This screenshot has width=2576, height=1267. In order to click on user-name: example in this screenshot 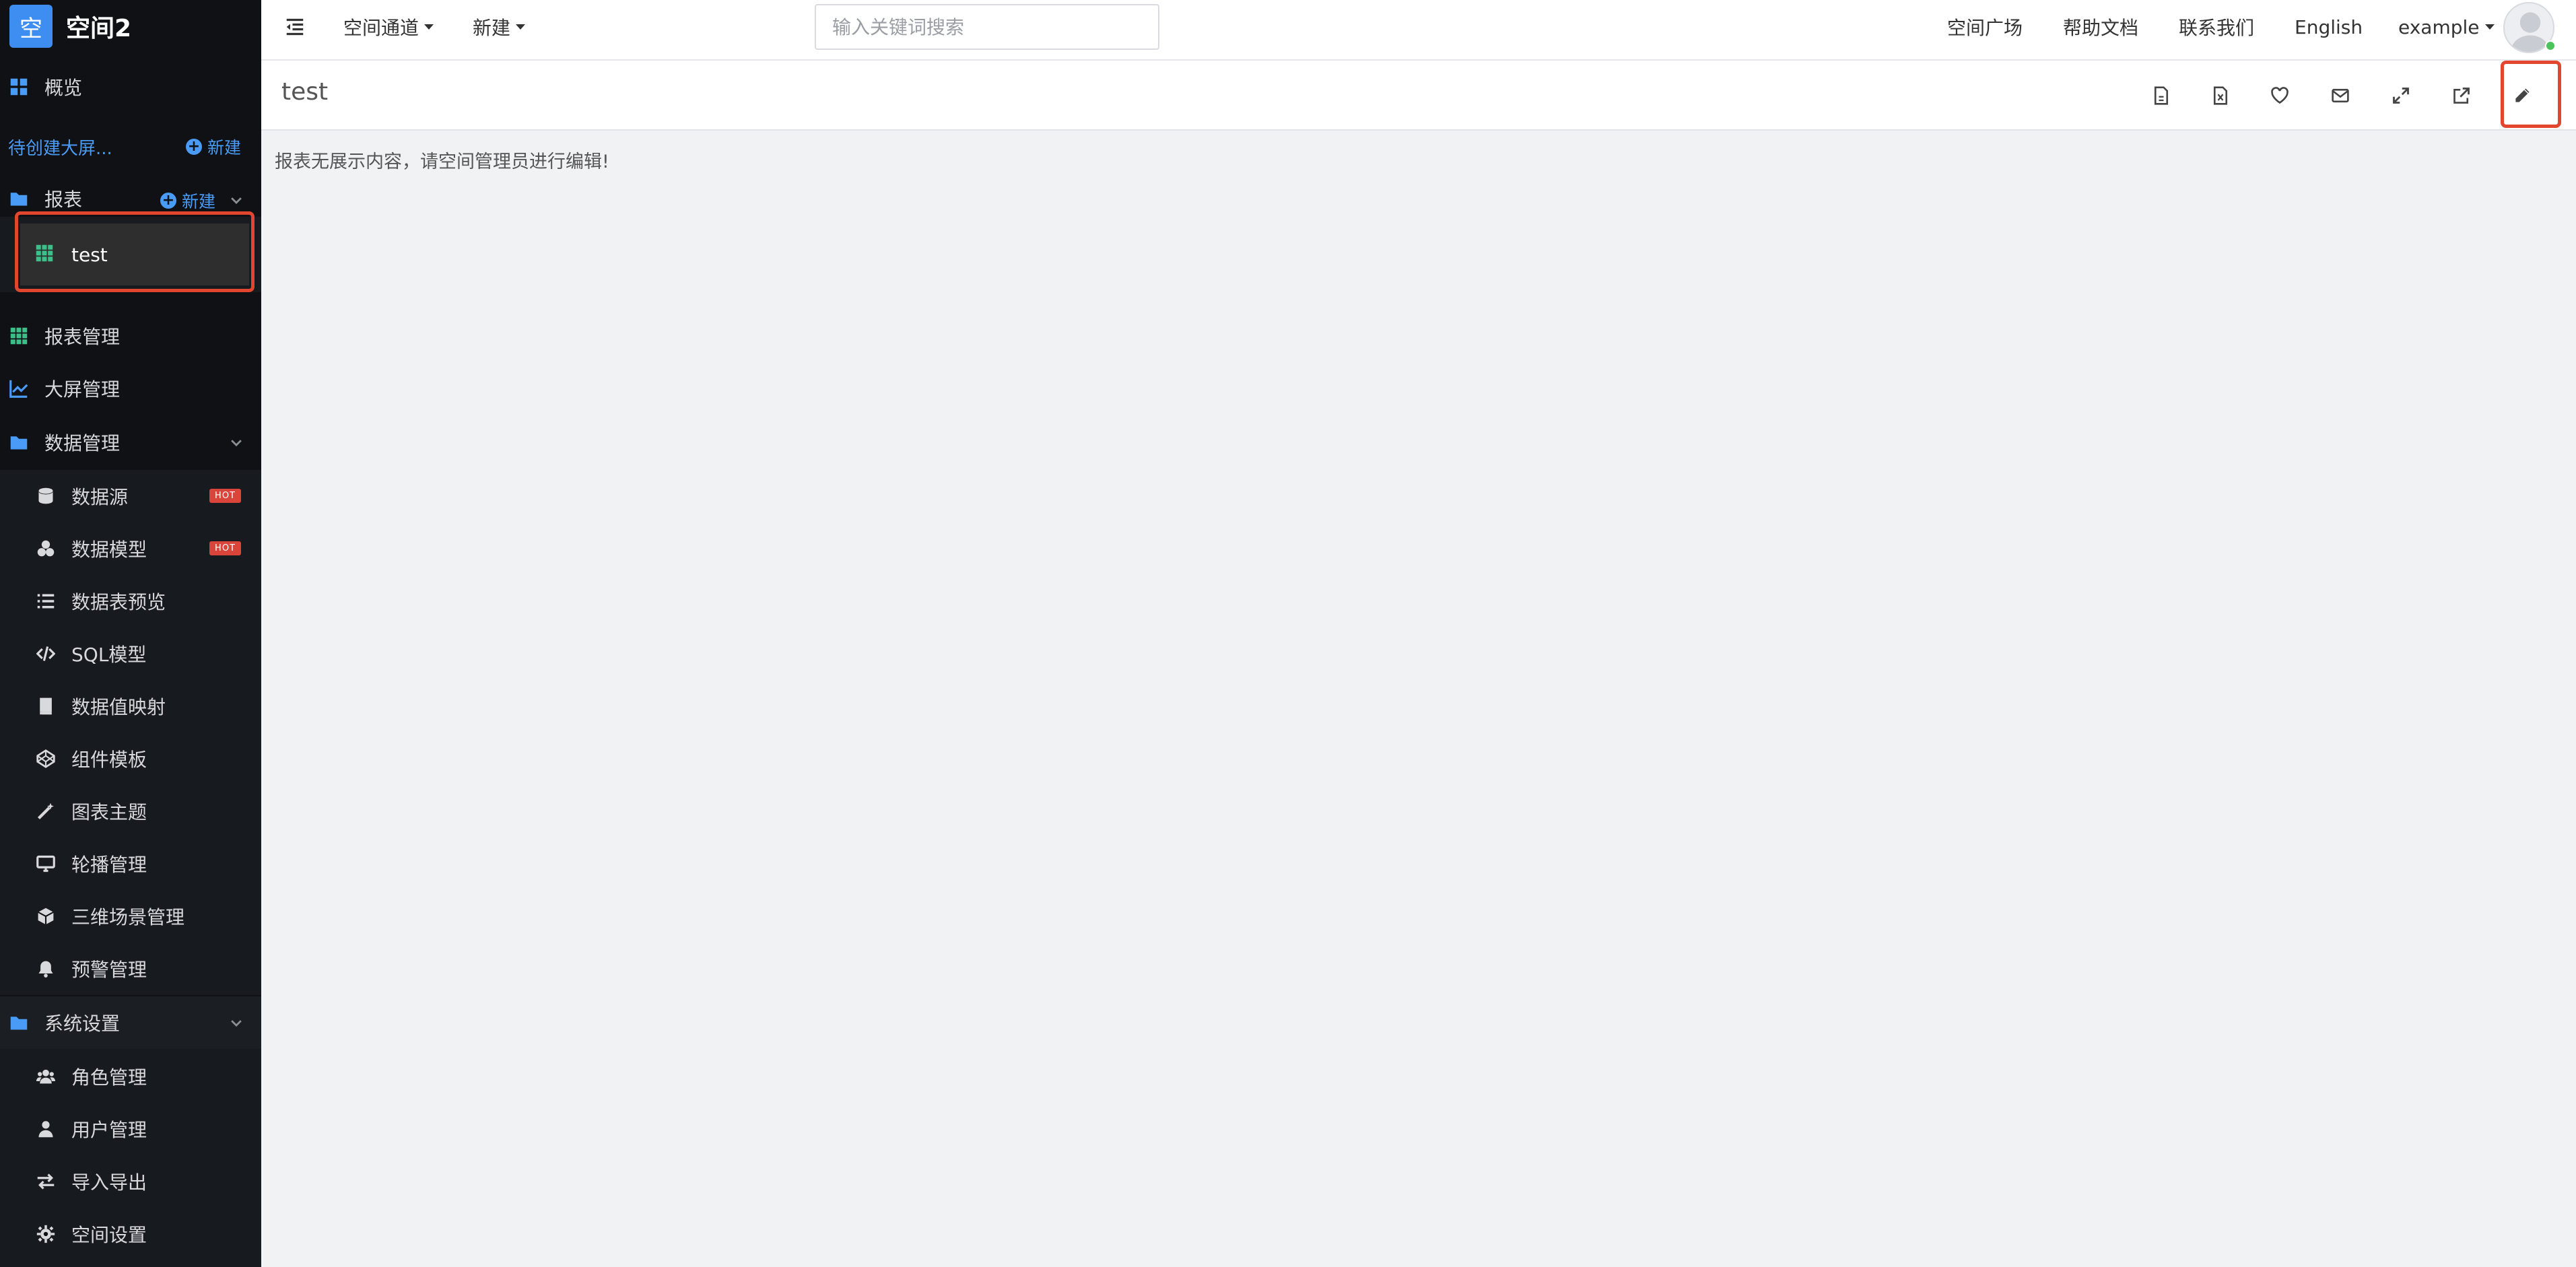, I will do `click(2439, 26)`.